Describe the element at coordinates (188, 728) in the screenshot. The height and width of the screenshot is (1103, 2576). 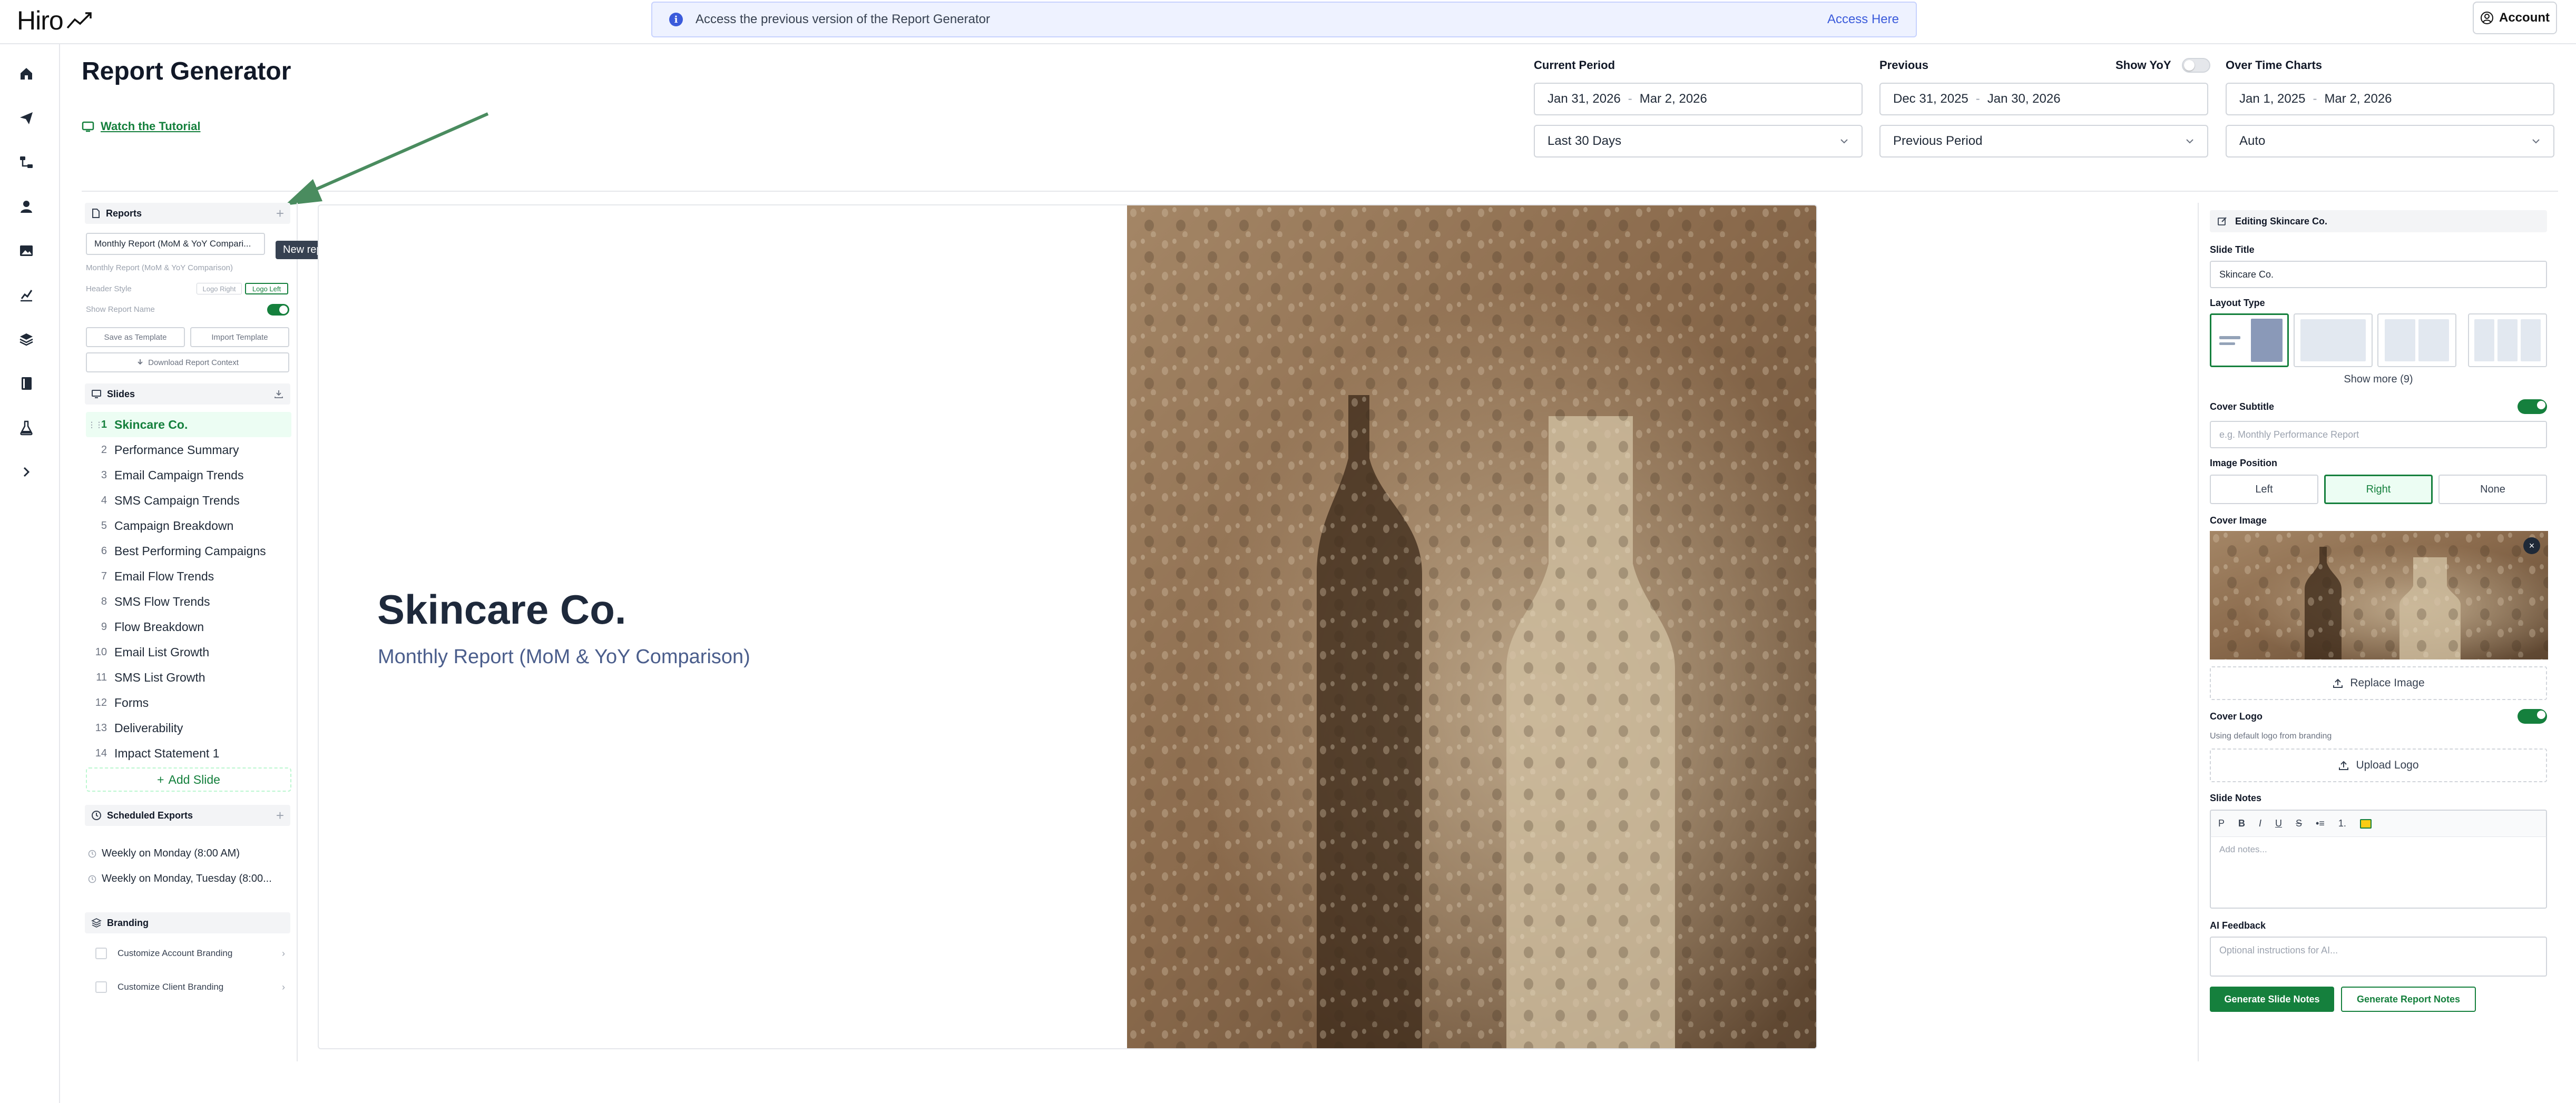
I see `slide-item: 13 Deliverability` at that location.